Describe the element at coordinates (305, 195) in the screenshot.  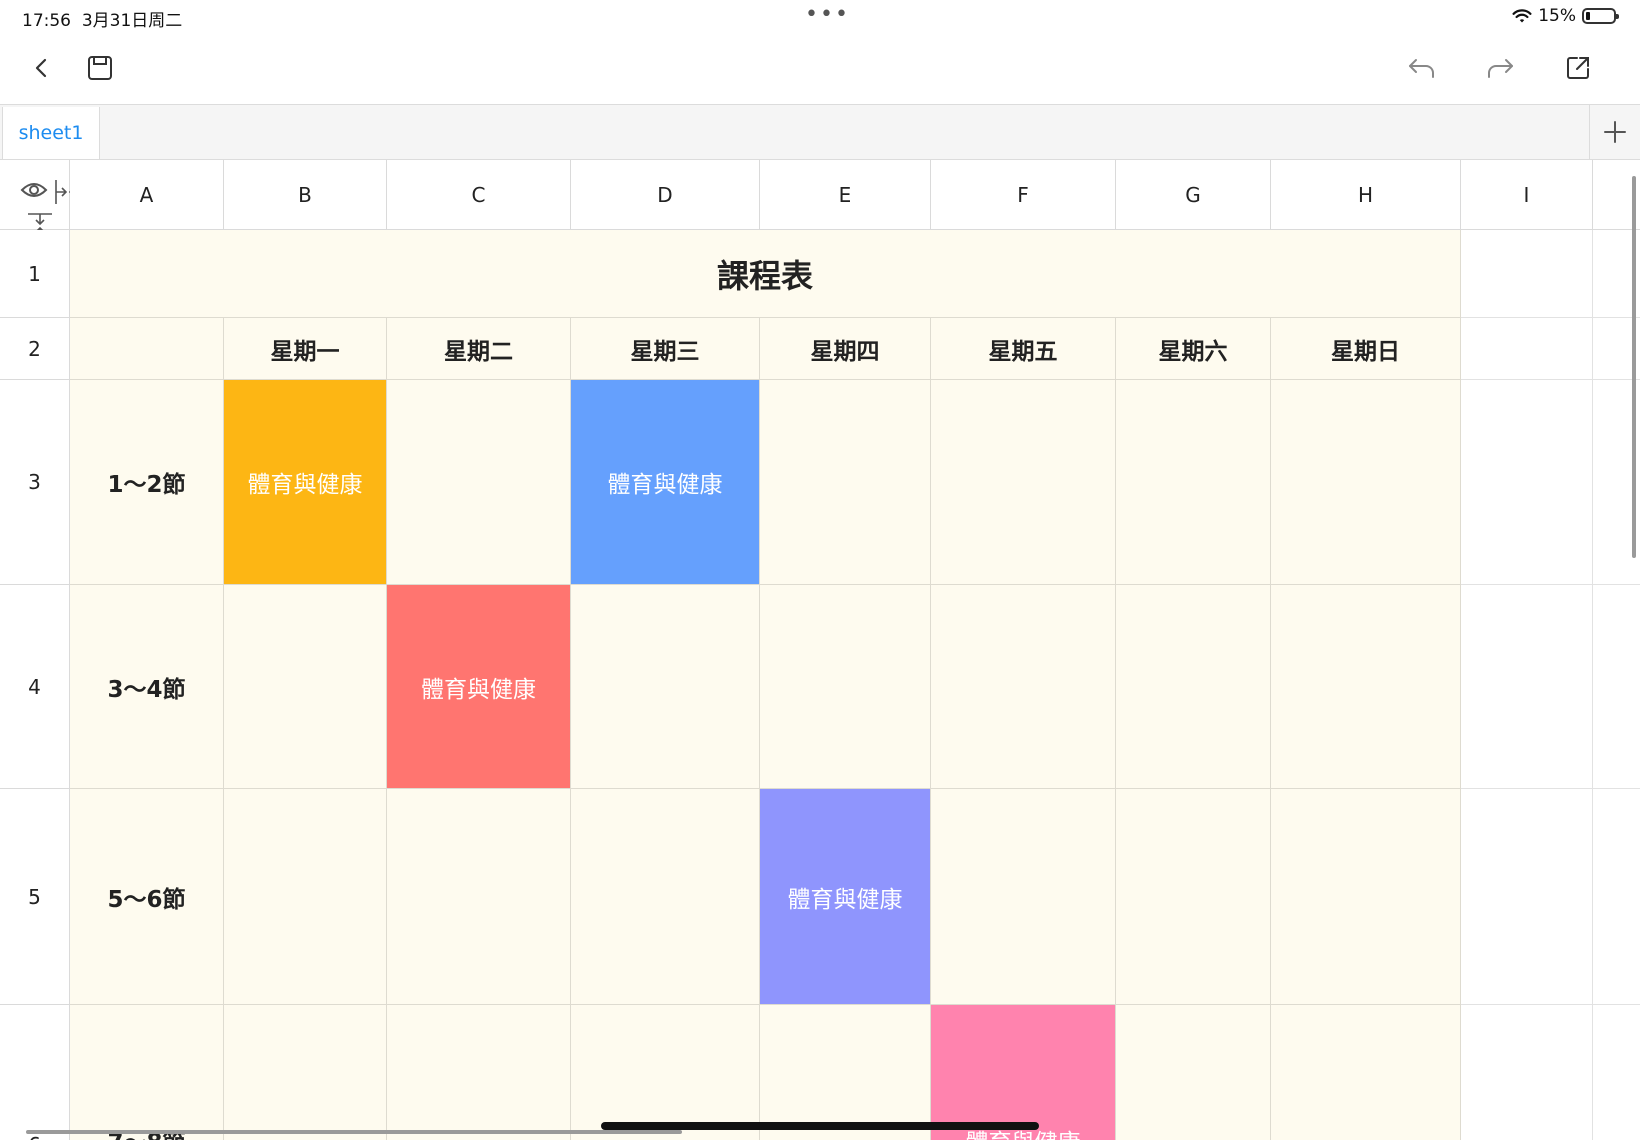
I see `column-header-b: B` at that location.